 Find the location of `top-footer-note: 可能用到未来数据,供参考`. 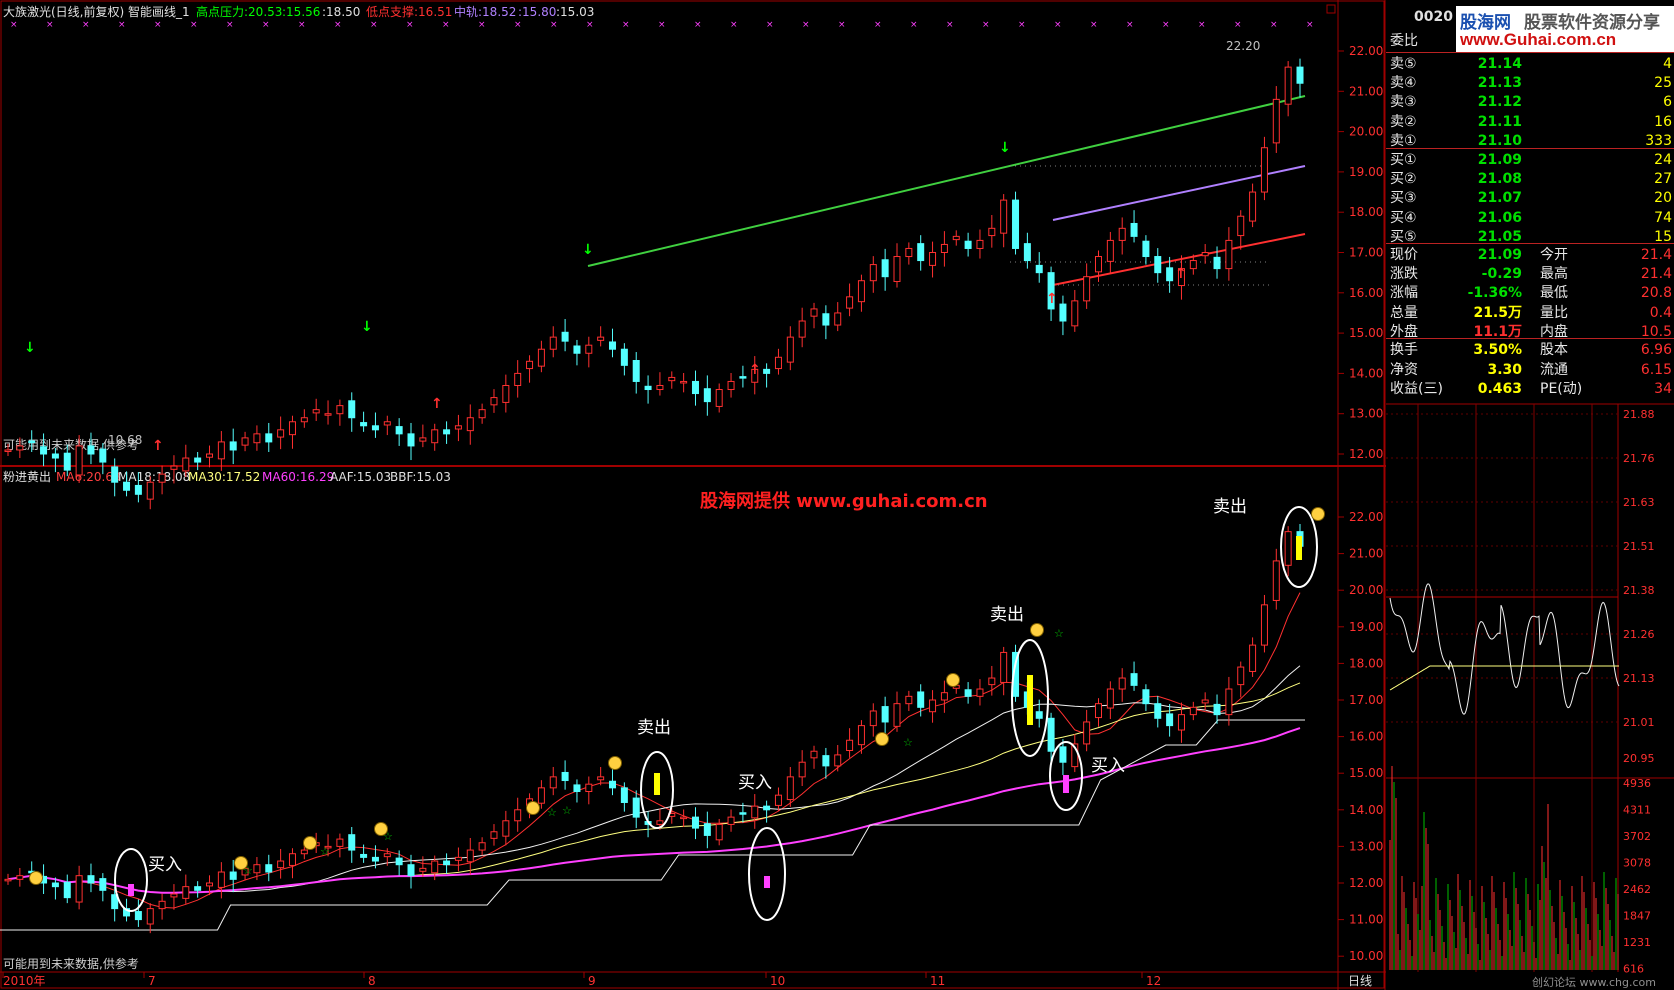

top-footer-note: 可能用到未来数据,供参考 is located at coordinates (71, 444).